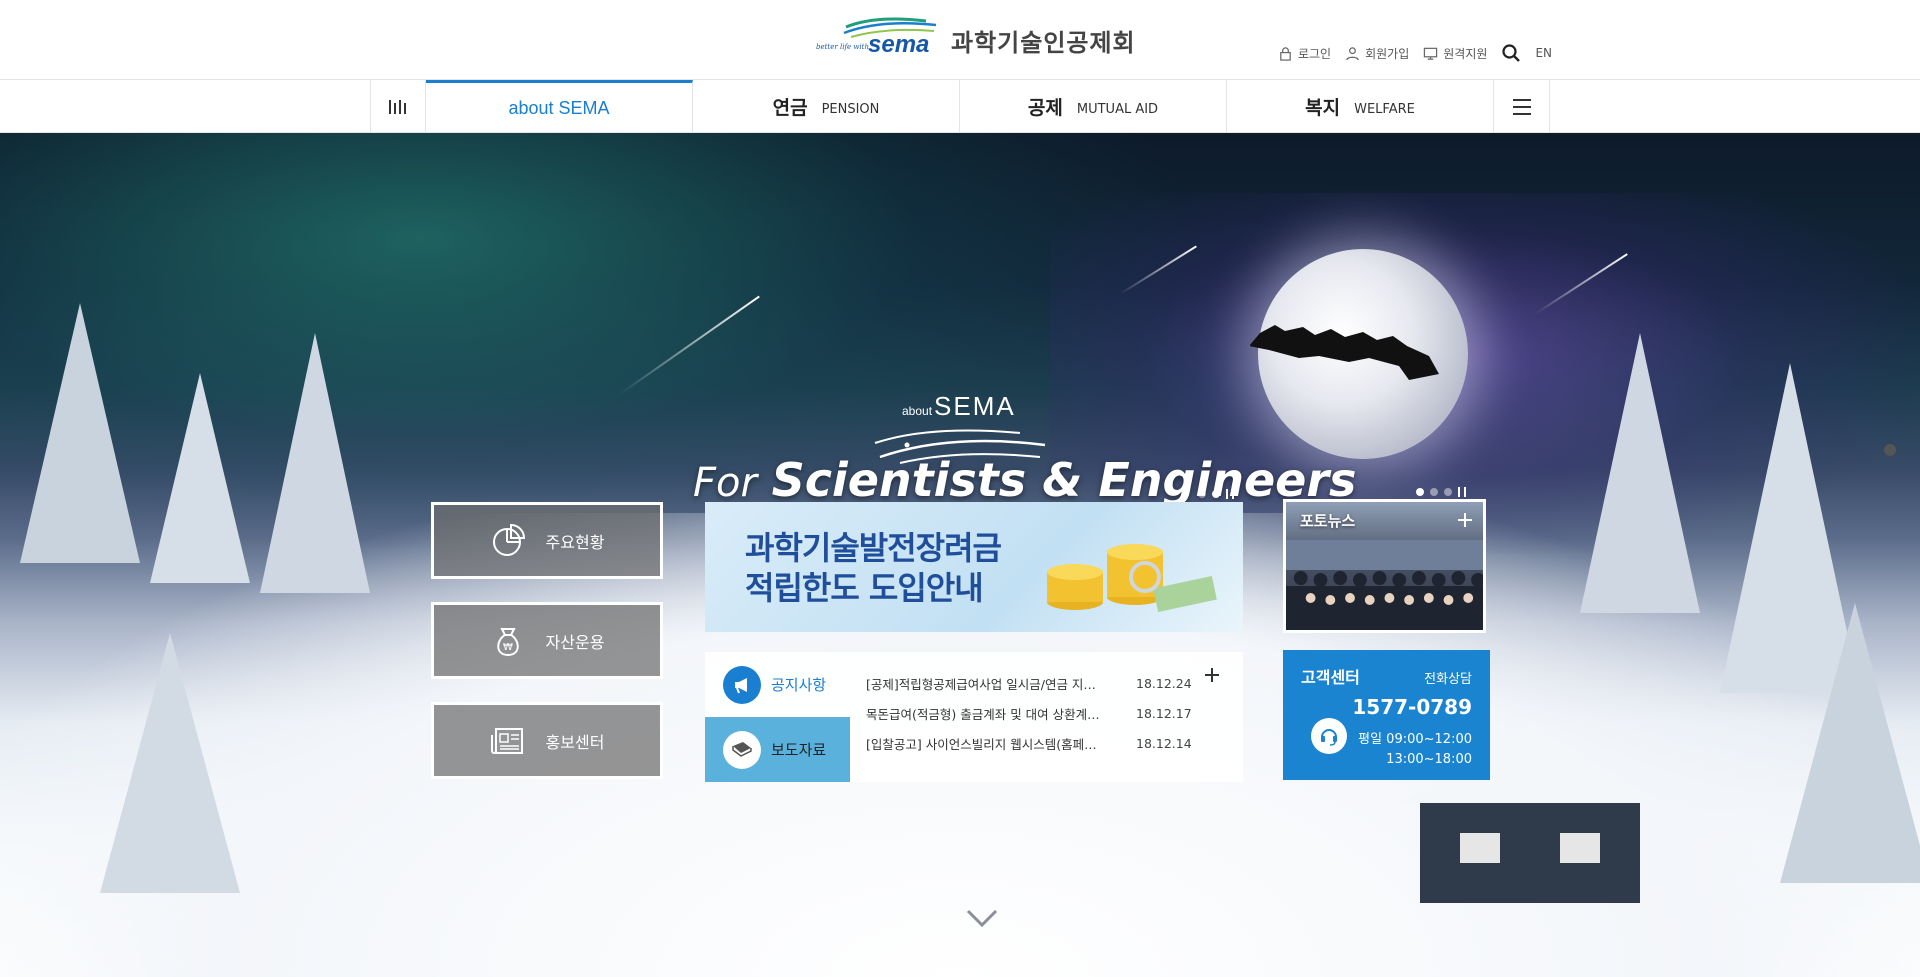  I want to click on news-date: 18.12.17, so click(1164, 713).